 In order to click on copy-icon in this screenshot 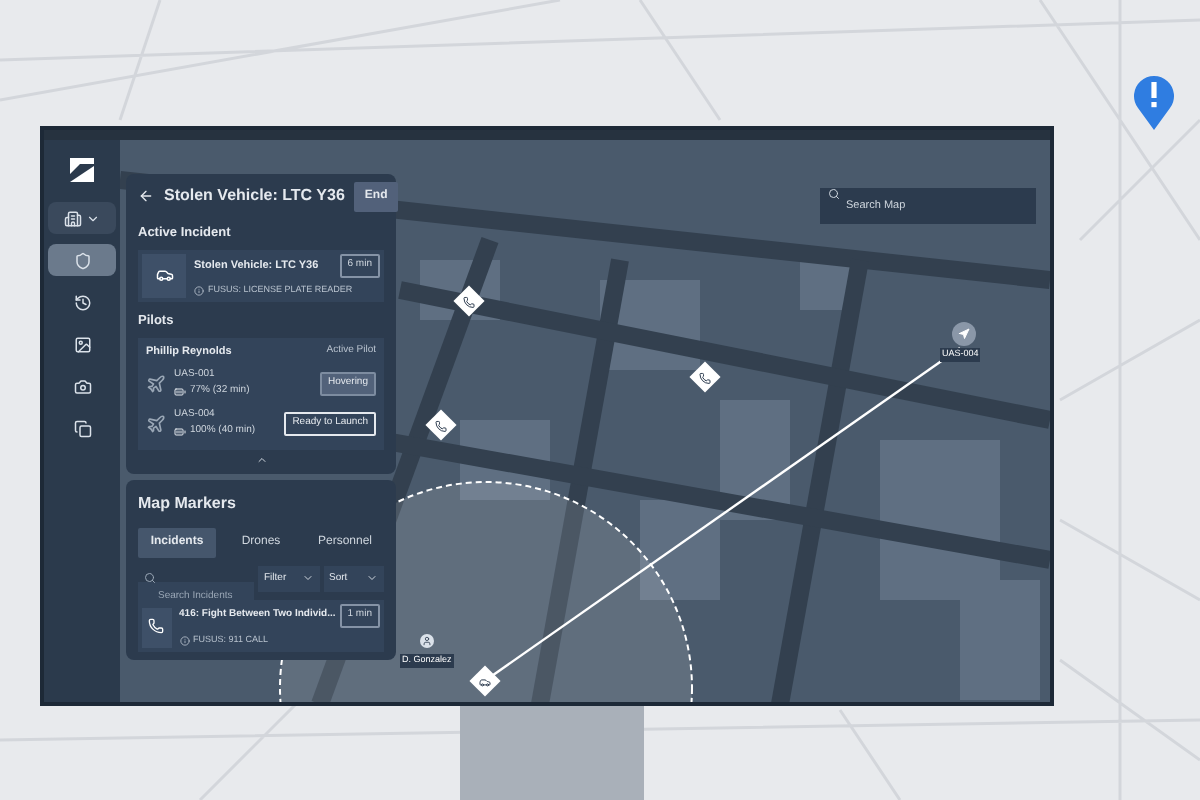, I will do `click(82, 428)`.